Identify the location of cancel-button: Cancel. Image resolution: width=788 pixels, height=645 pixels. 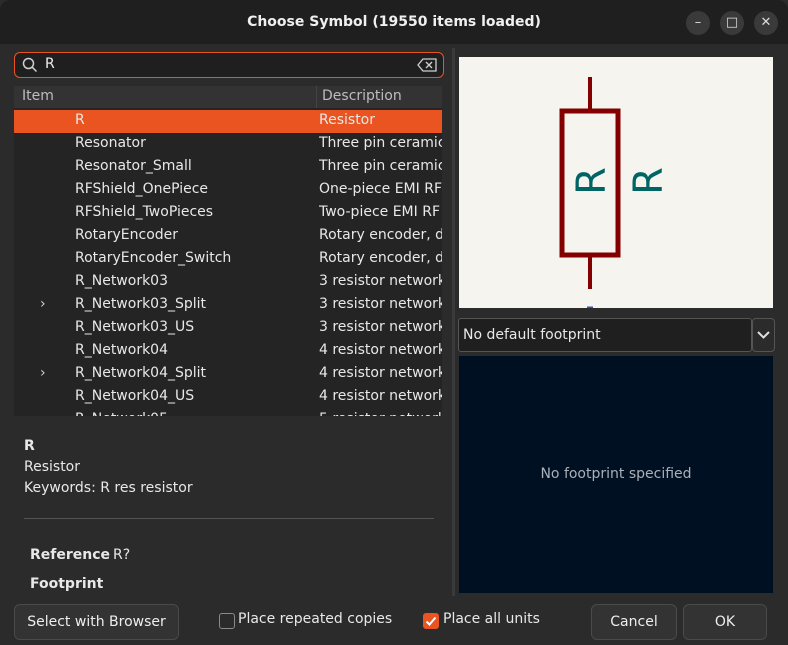
(634, 622).